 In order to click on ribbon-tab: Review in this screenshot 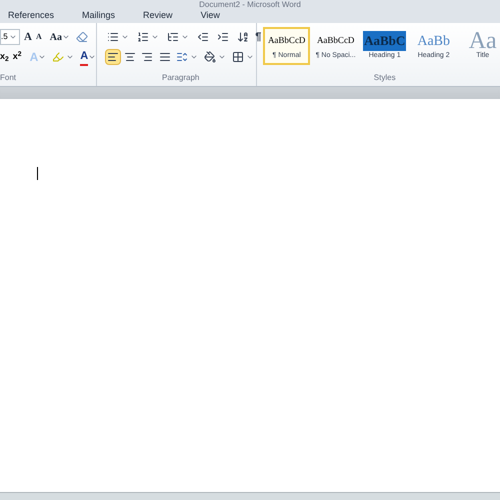, I will do `click(158, 16)`.